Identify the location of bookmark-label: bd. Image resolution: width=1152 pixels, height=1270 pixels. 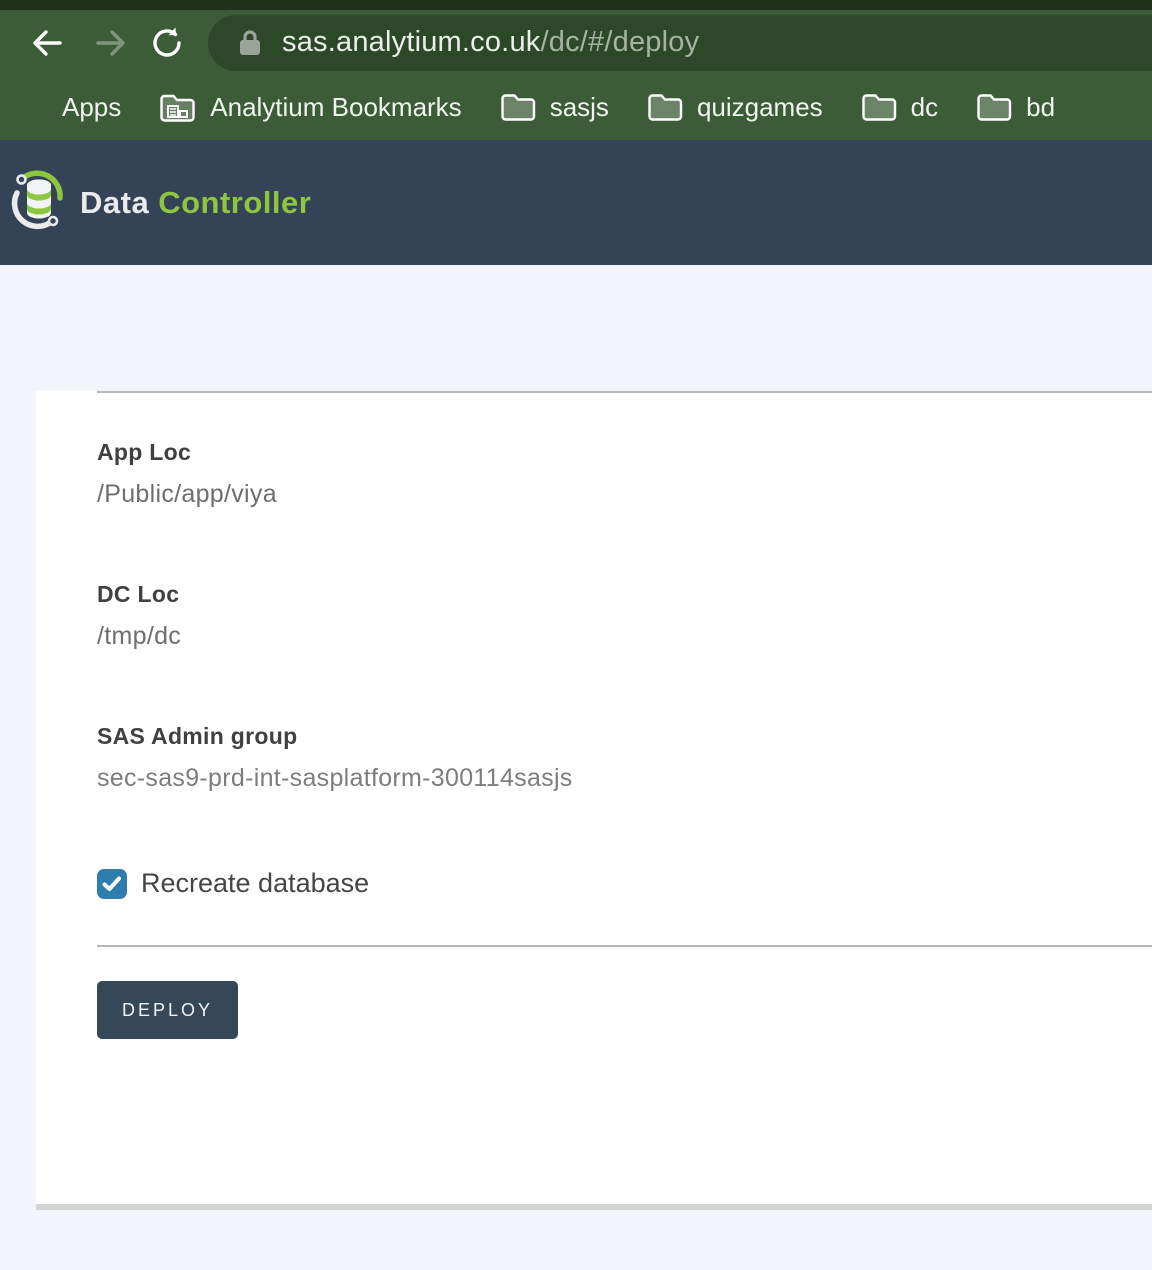
(1041, 107).